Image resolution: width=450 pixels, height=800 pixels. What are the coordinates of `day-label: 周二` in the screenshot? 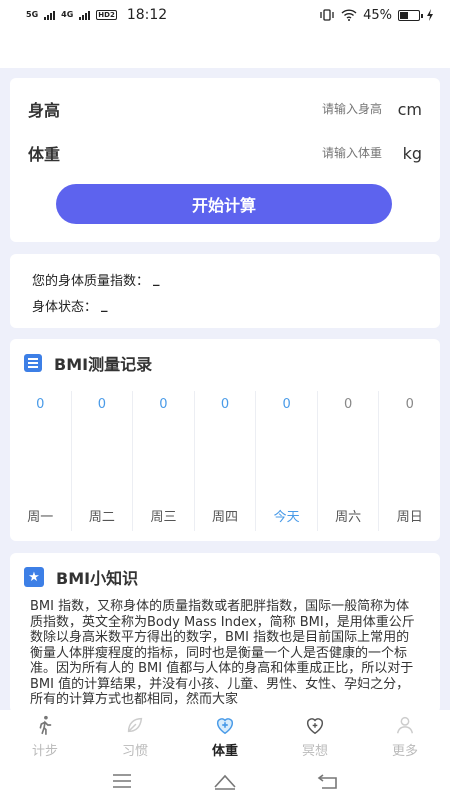 It's located at (101, 517).